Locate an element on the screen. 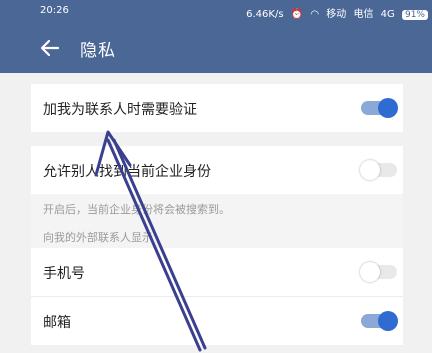  verify-toggle is located at coordinates (379, 108).